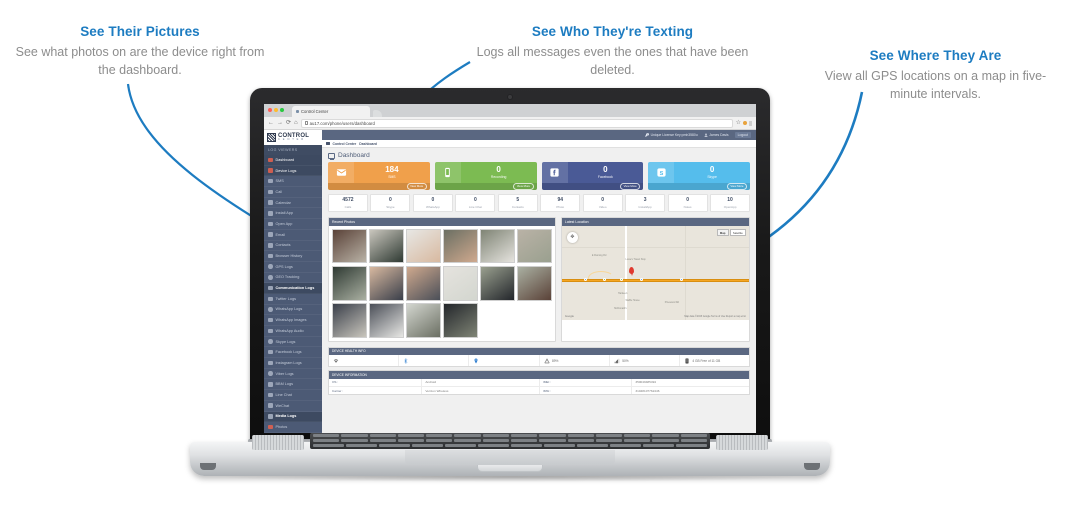 Image resolution: width=1067 pixels, height=519 pixels. What do you see at coordinates (293, 160) in the screenshot?
I see `sidebar-item-dashboard: Dashboard` at bounding box center [293, 160].